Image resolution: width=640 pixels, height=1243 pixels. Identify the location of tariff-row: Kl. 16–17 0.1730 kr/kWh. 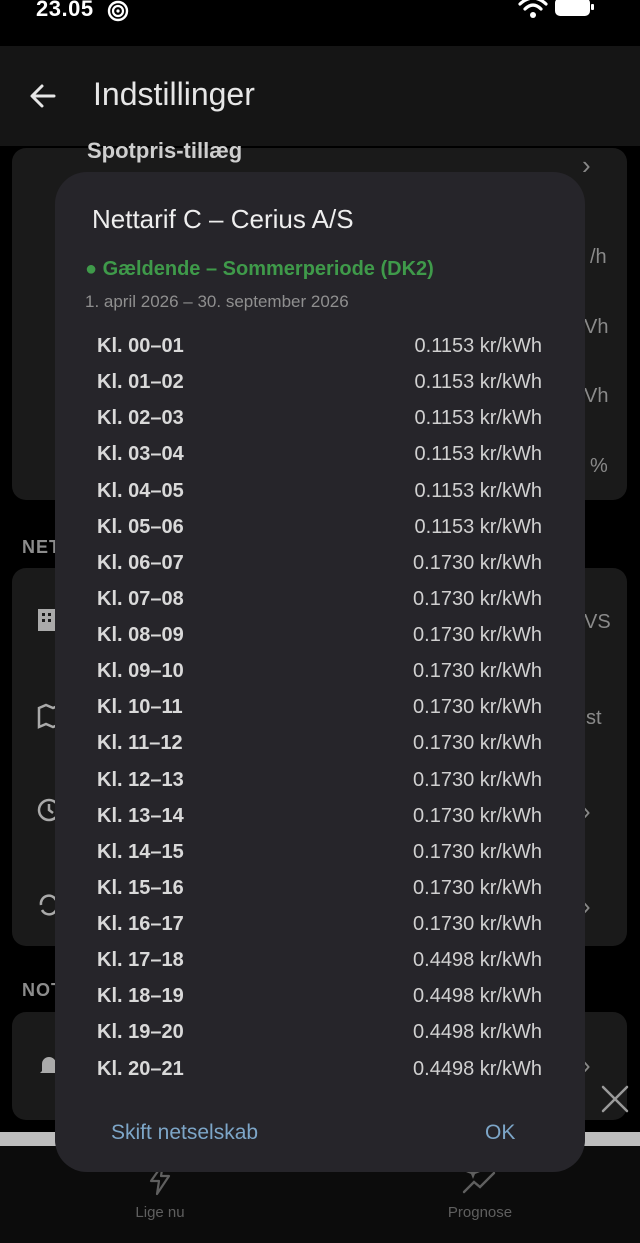
(320, 926).